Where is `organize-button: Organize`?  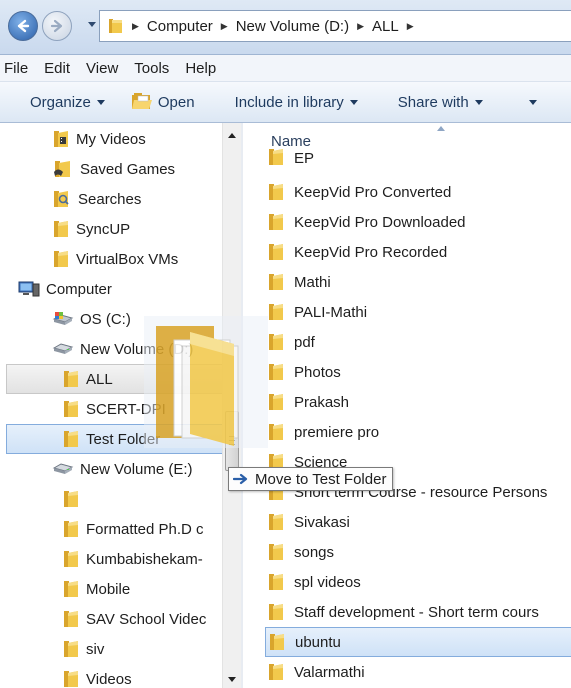
organize-button: Organize is located at coordinates (67, 102).